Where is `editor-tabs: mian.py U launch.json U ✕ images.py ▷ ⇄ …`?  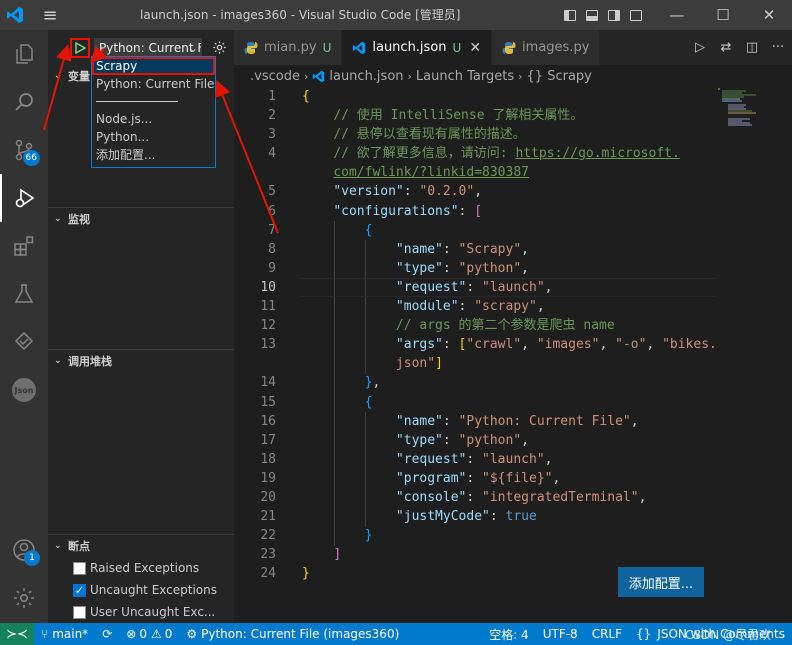
editor-tabs: mian.py U launch.json U ✕ images.py ▷ ⇄ … is located at coordinates (513, 47).